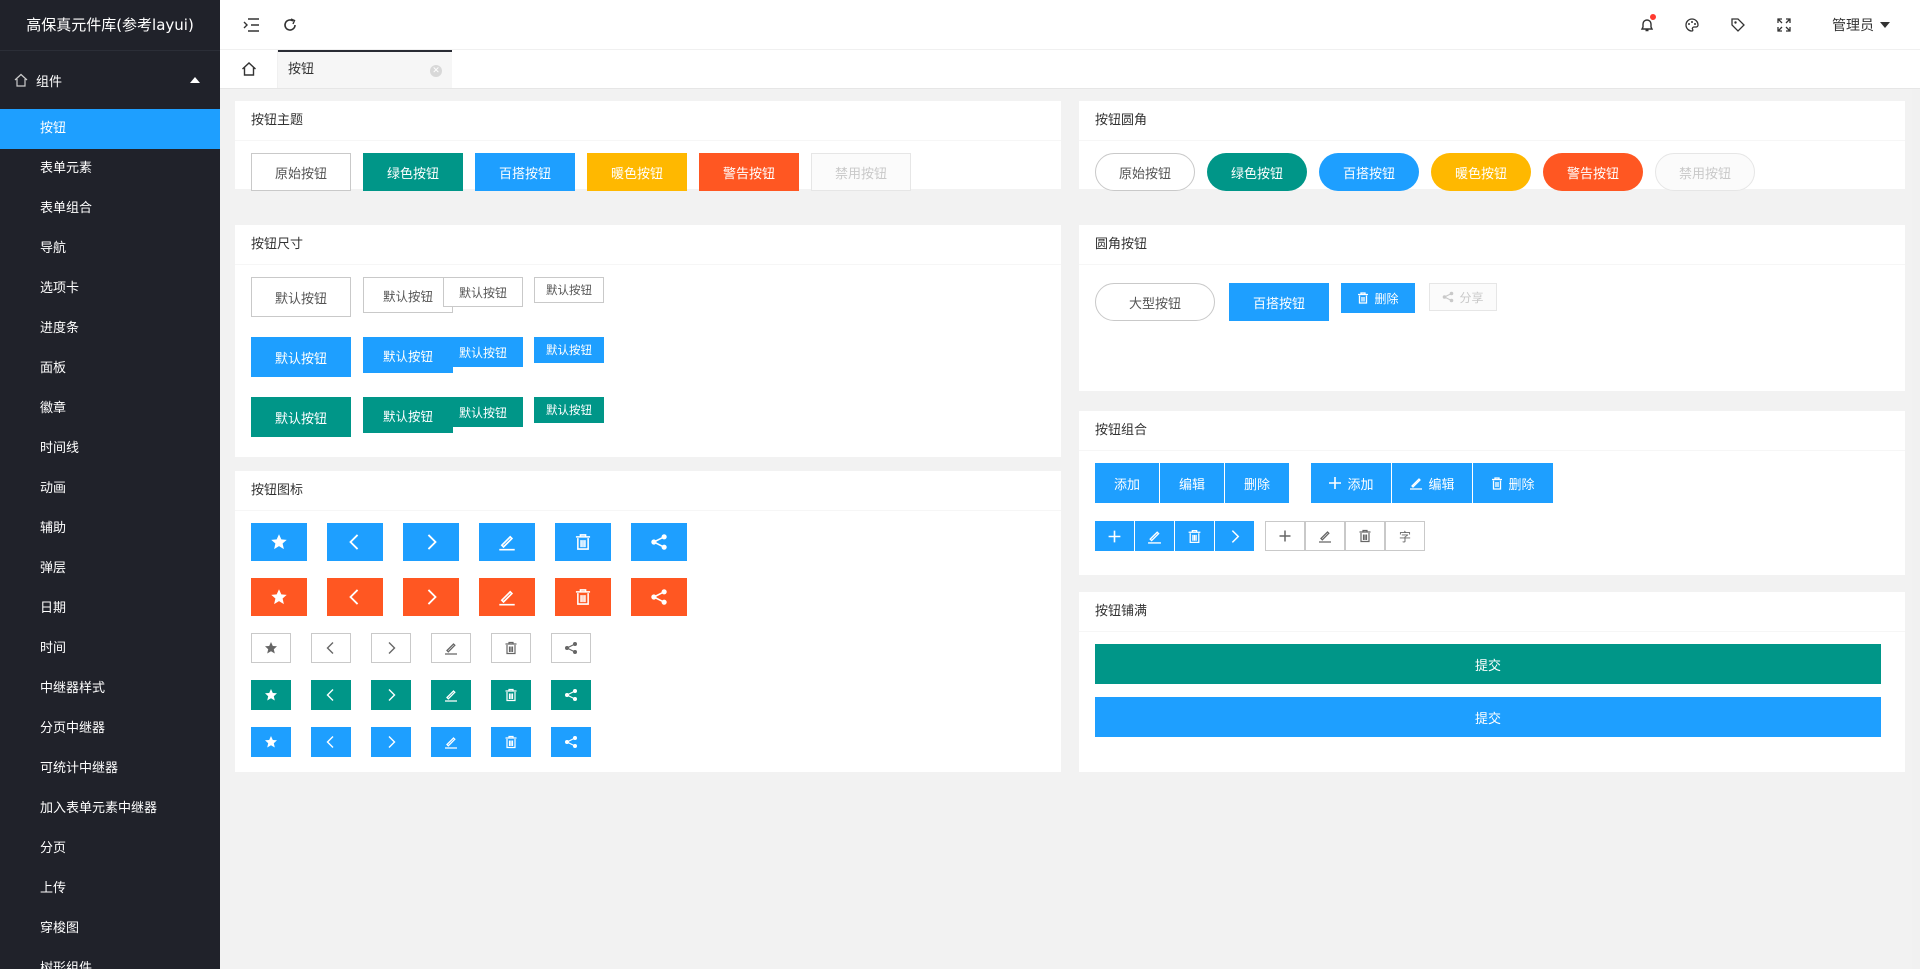  Describe the element at coordinates (290, 25) in the screenshot. I see `refresh-icon` at that location.